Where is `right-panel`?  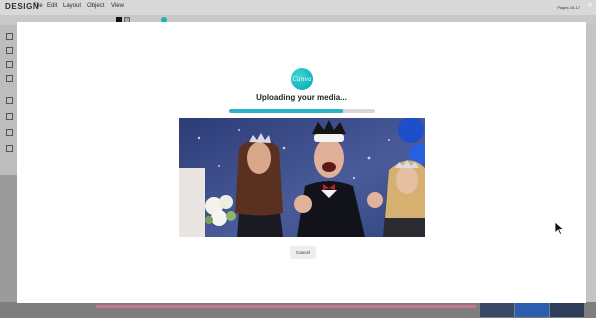
right-panel is located at coordinates (591, 165).